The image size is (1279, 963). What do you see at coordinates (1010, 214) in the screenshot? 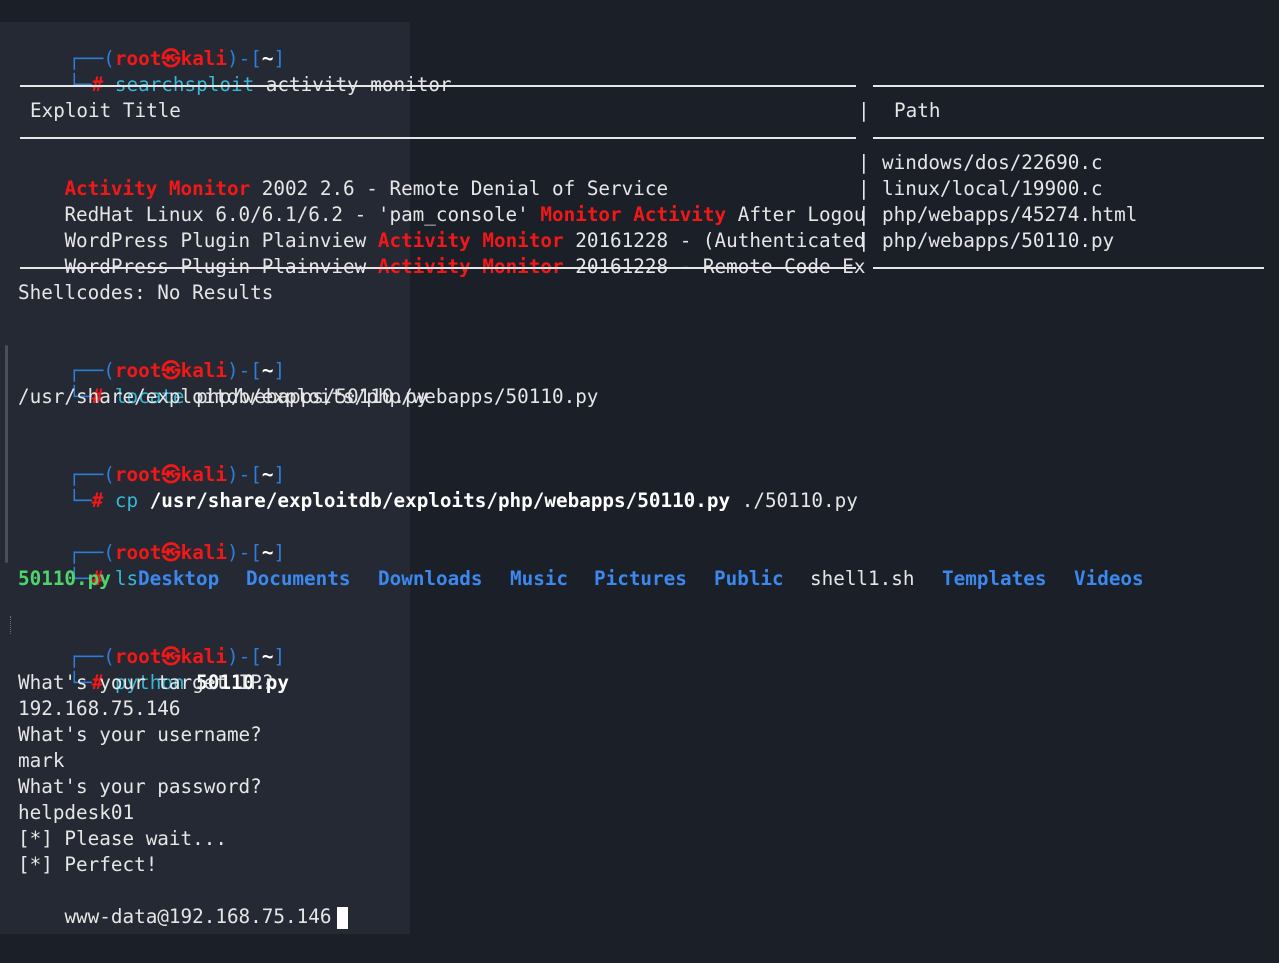
I see `row-path: php/webapps/45274.html` at bounding box center [1010, 214].